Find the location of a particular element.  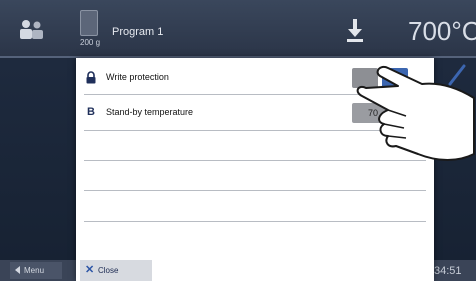

lock-icon is located at coordinates (91, 77).